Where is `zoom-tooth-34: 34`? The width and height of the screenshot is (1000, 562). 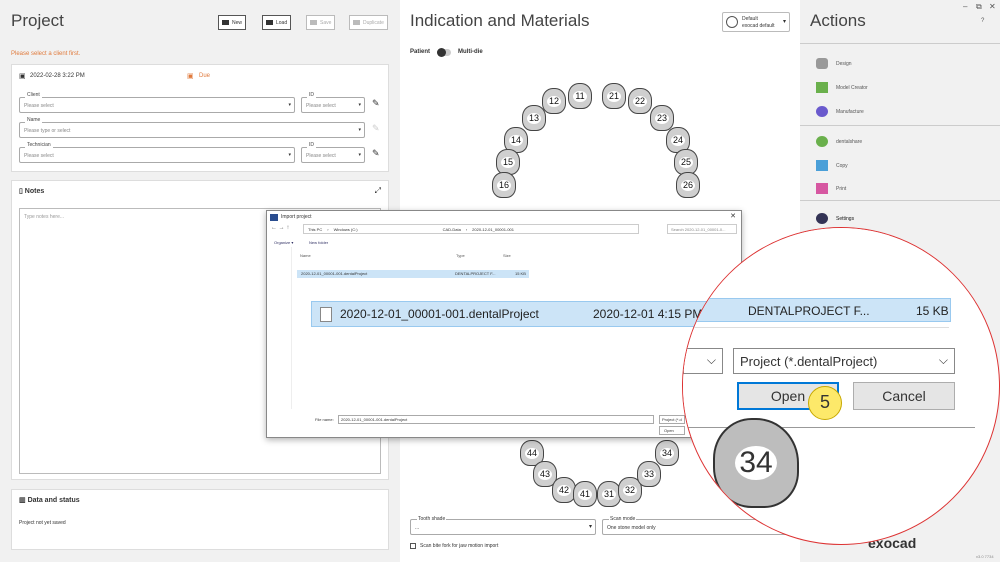 zoom-tooth-34: 34 is located at coordinates (756, 463).